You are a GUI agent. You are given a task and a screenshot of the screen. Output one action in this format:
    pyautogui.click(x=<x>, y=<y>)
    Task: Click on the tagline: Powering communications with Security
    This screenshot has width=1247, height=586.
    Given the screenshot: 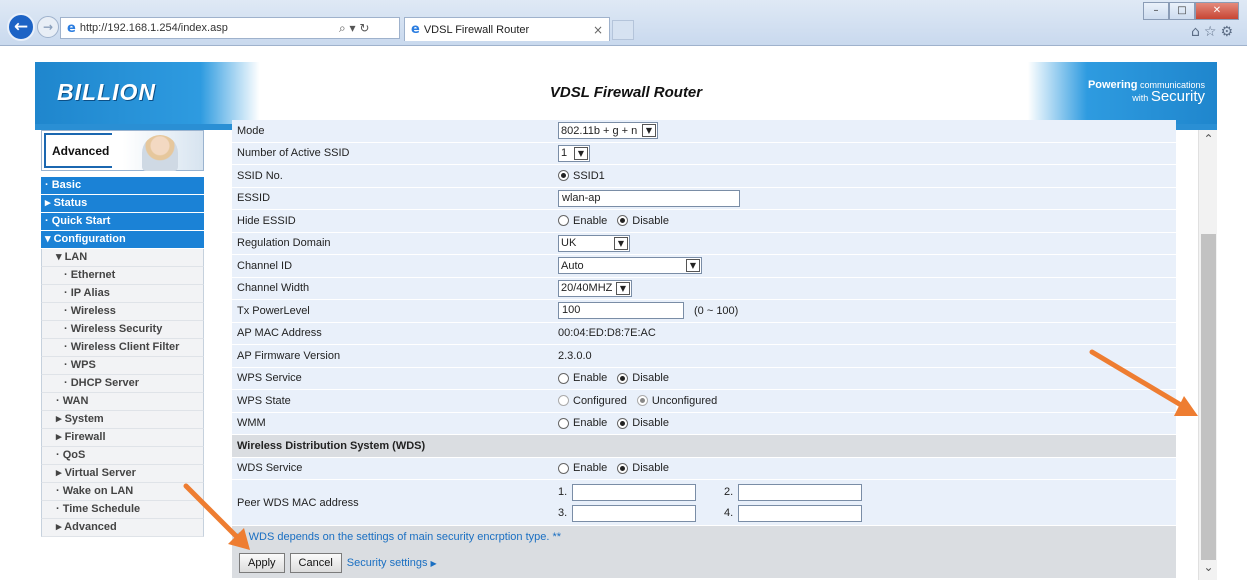 What is the action you would take?
    pyautogui.click(x=1146, y=92)
    